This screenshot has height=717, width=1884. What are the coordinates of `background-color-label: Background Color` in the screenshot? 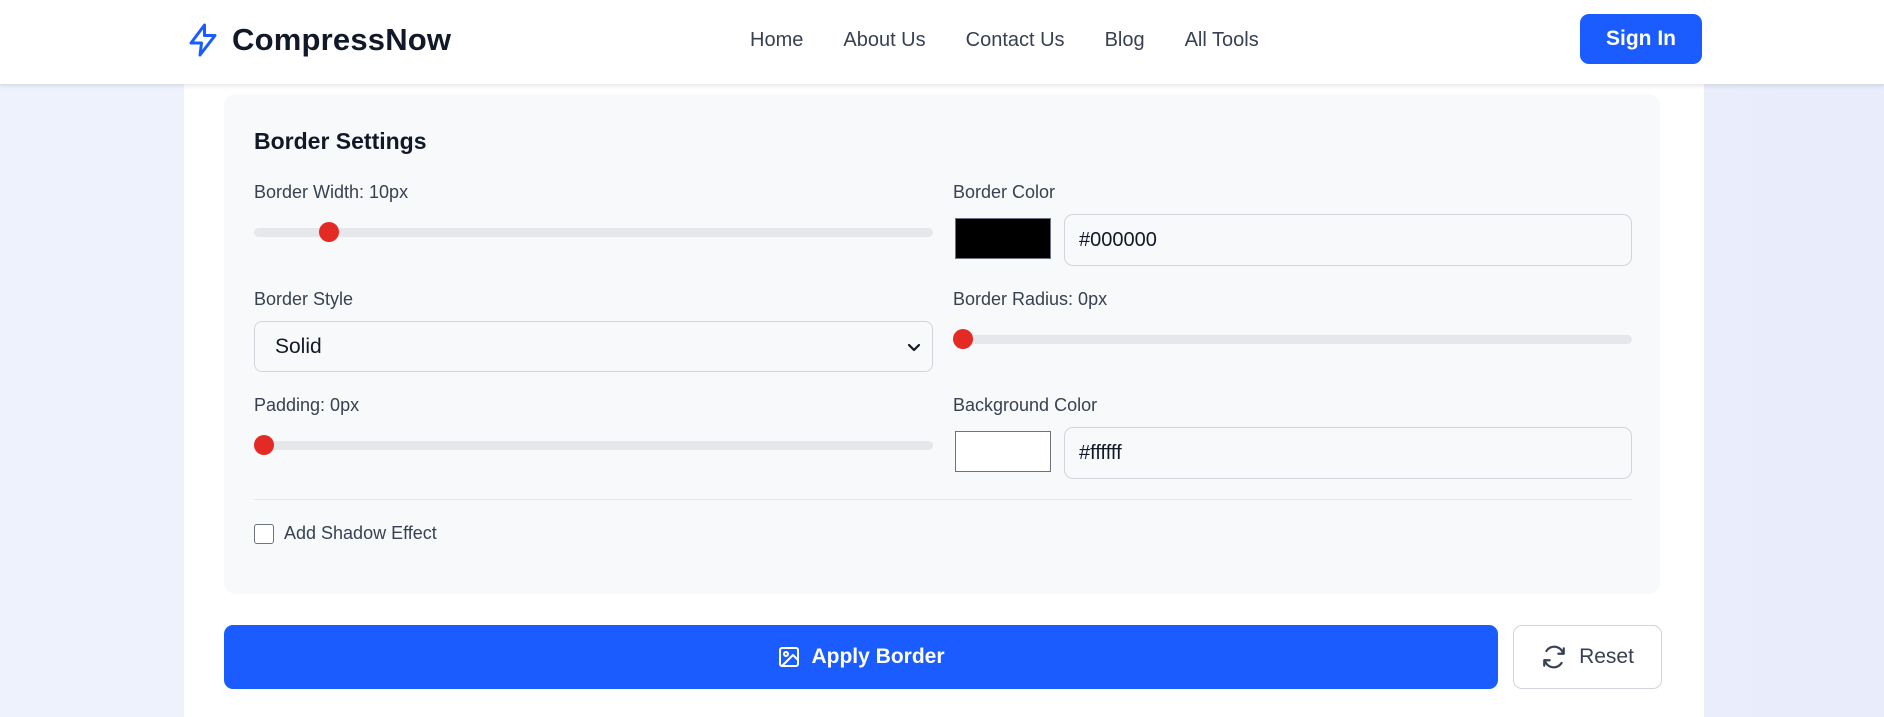 It's located at (1025, 405).